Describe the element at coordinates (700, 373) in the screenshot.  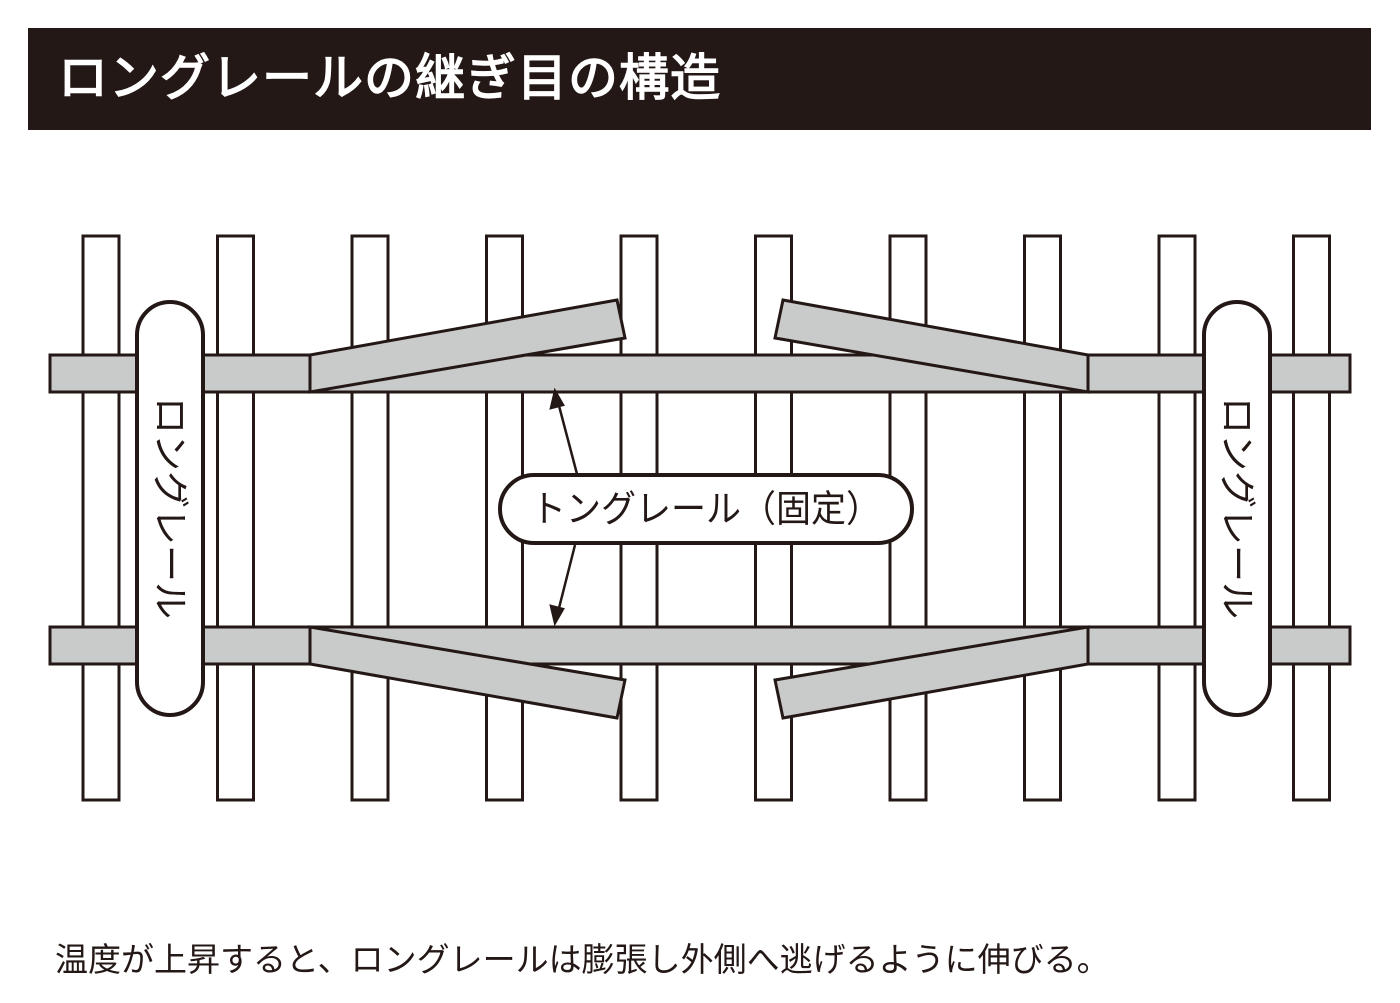
I see `rail-upper` at that location.